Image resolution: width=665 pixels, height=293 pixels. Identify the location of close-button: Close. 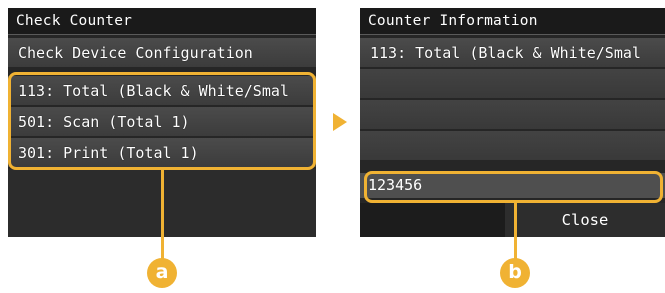
(585, 220).